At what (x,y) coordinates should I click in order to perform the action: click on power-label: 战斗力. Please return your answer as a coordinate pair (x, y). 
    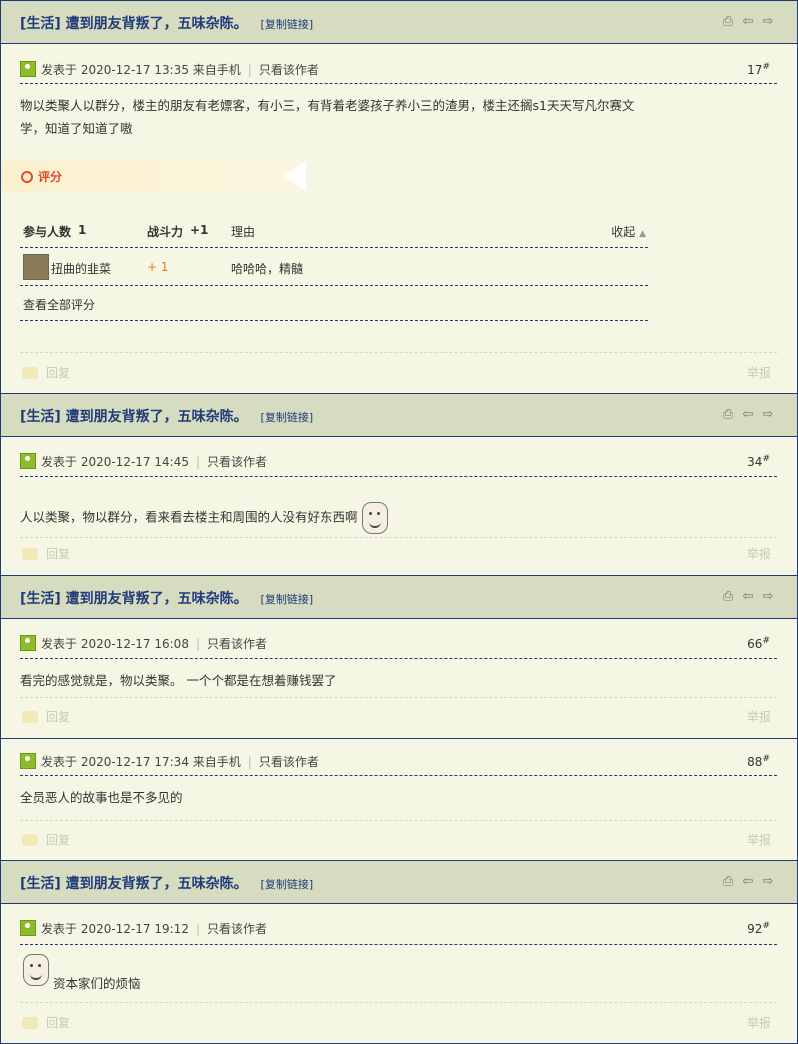
    Looking at the image, I should click on (165, 232).